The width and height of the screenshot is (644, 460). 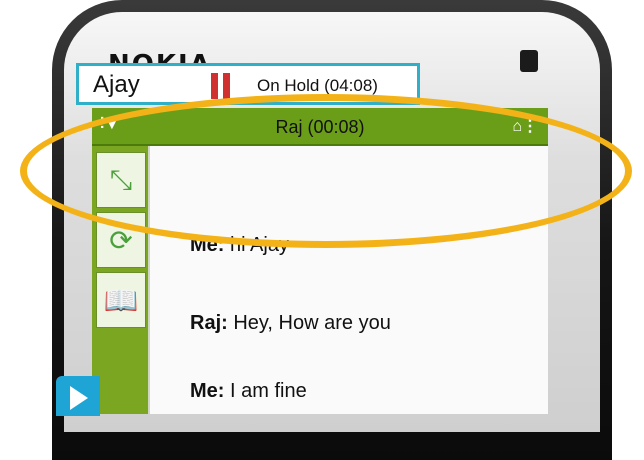 I want to click on earpiece, so click(x=529, y=61).